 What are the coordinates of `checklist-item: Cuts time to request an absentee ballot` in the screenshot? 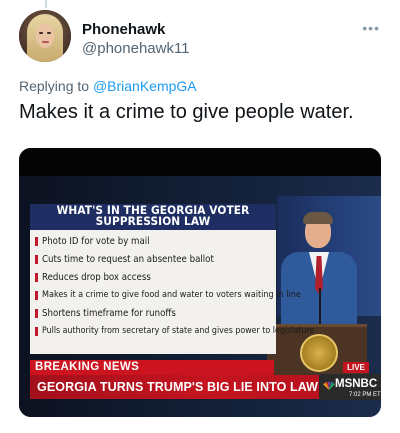 It's located at (155, 263).